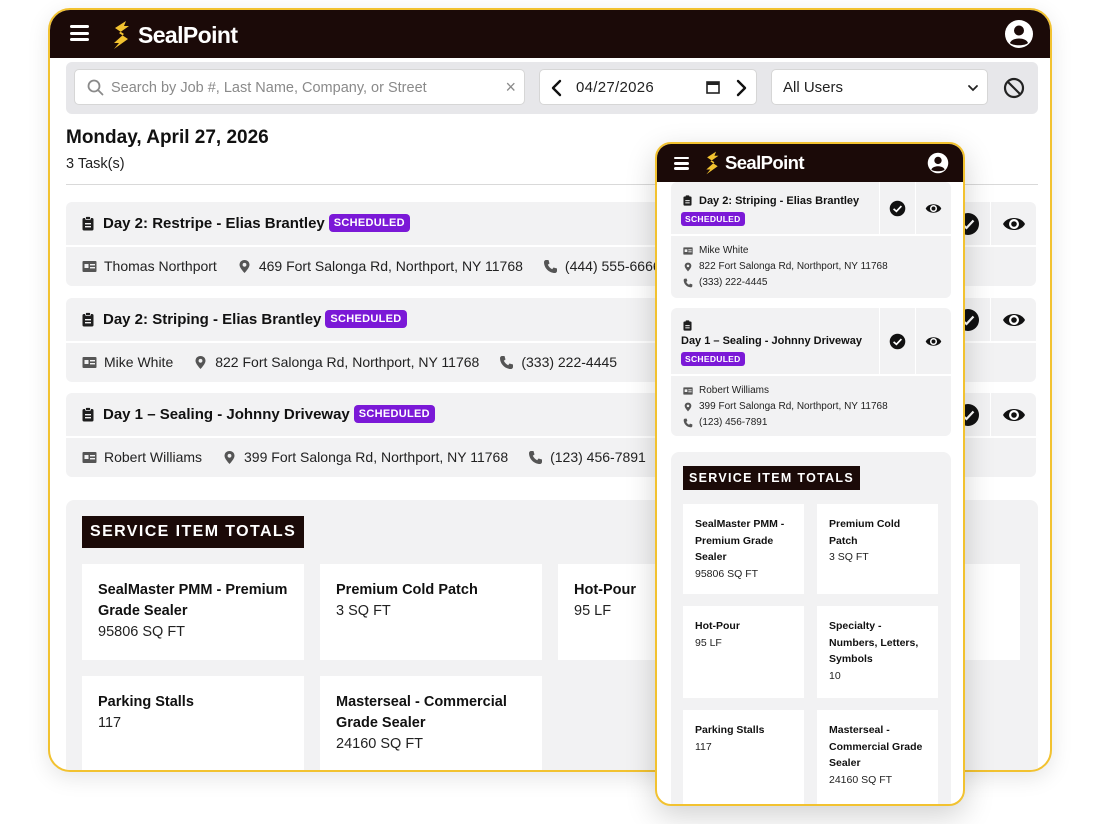 The height and width of the screenshot is (824, 1100). Describe the element at coordinates (95, 164) in the screenshot. I see `task-count: 3 Task(s)` at that location.